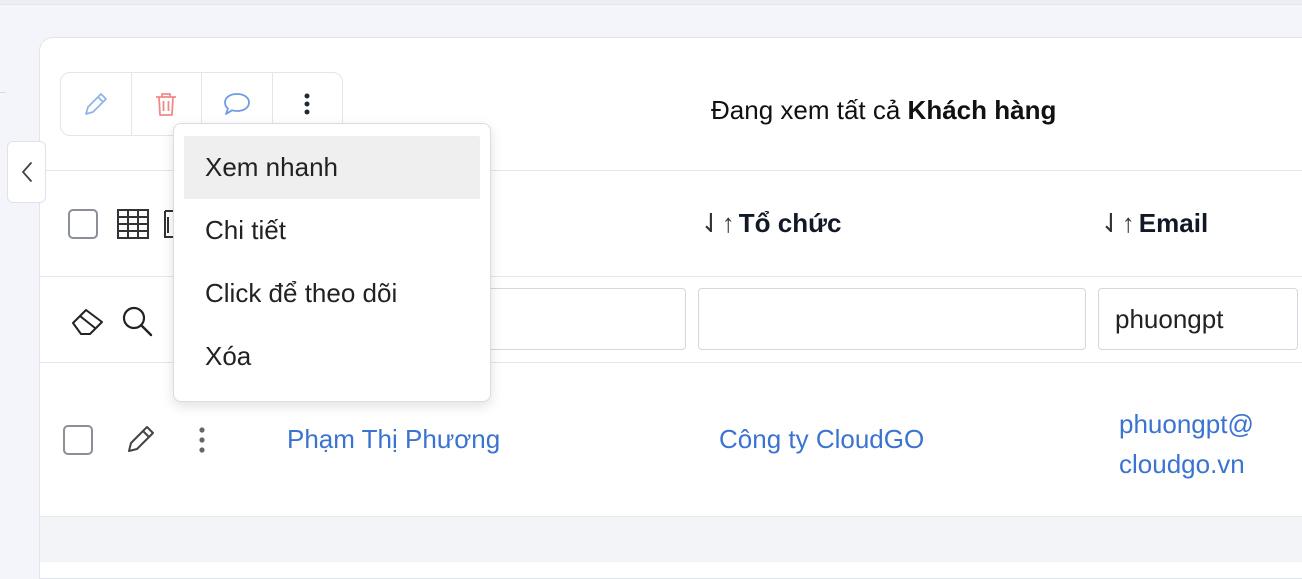  I want to click on eraser-icon, so click(87, 322).